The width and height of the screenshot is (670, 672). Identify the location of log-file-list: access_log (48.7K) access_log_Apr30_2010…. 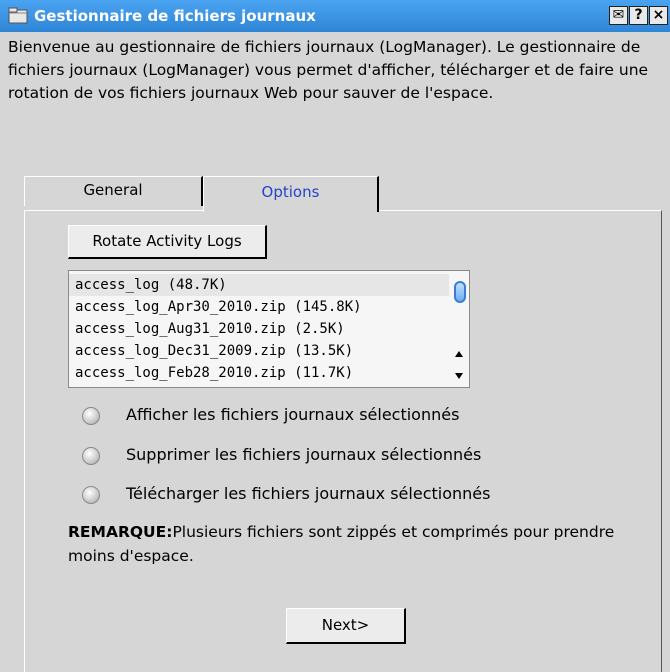
(269, 329).